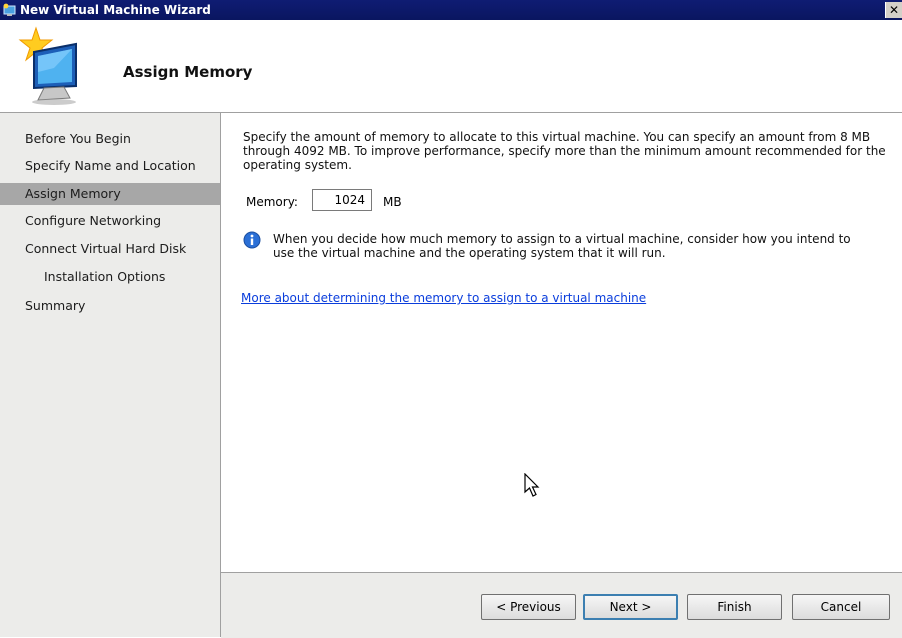 This screenshot has width=902, height=638. Describe the element at coordinates (528, 607) in the screenshot. I see `previous-button: < Previous` at that location.